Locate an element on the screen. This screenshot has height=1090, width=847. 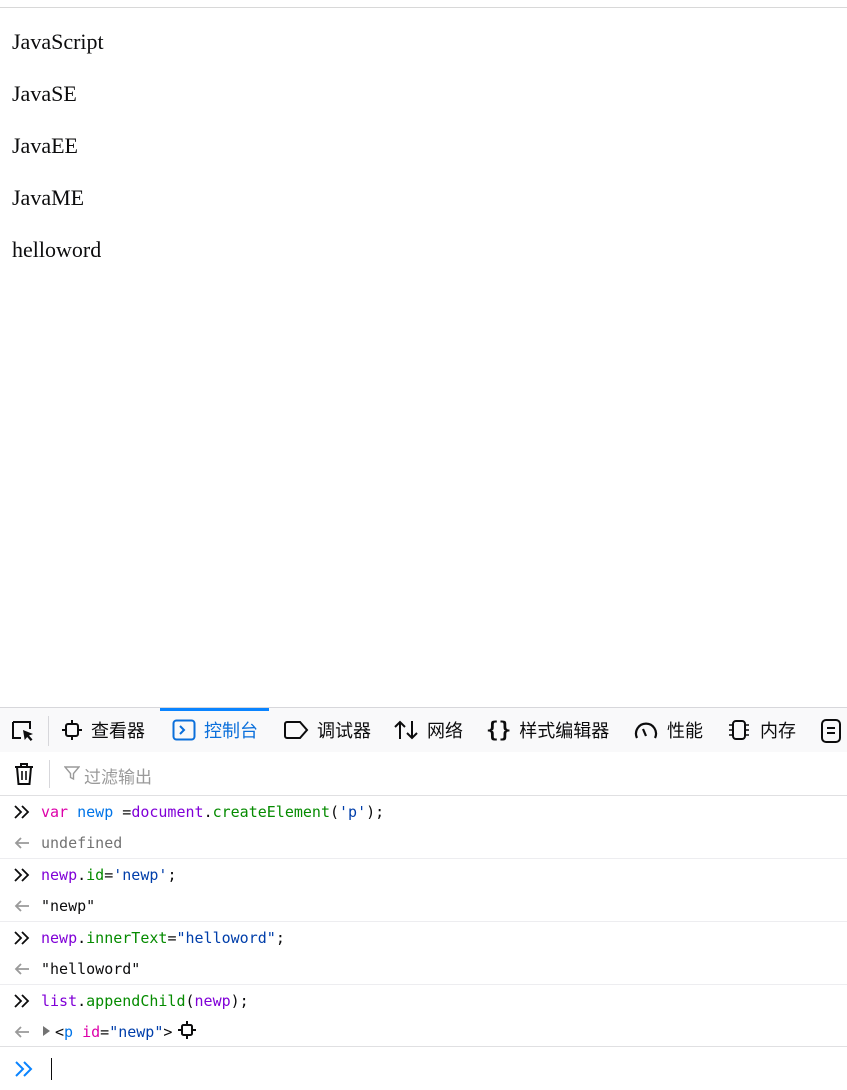
tab-style-editor: {} 样式编辑器 is located at coordinates (547, 730).